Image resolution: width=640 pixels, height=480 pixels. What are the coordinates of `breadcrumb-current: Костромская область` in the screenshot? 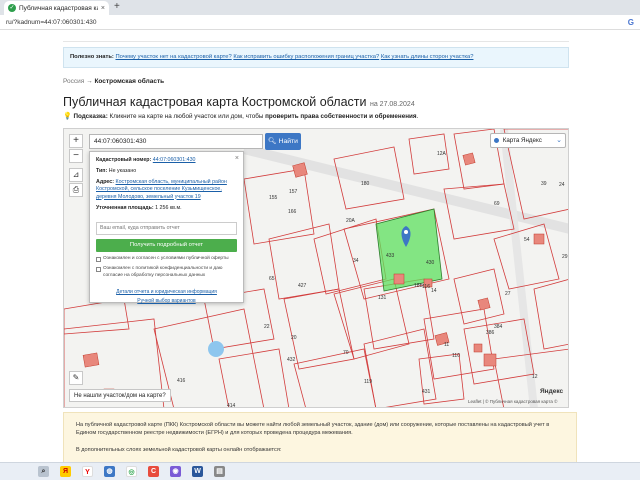 It's located at (129, 81).